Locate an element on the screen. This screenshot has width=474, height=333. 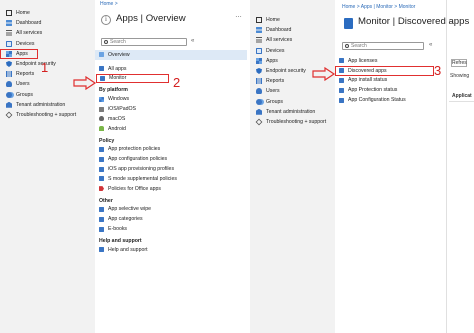
dashboard-icon is located at coordinates (9, 23).